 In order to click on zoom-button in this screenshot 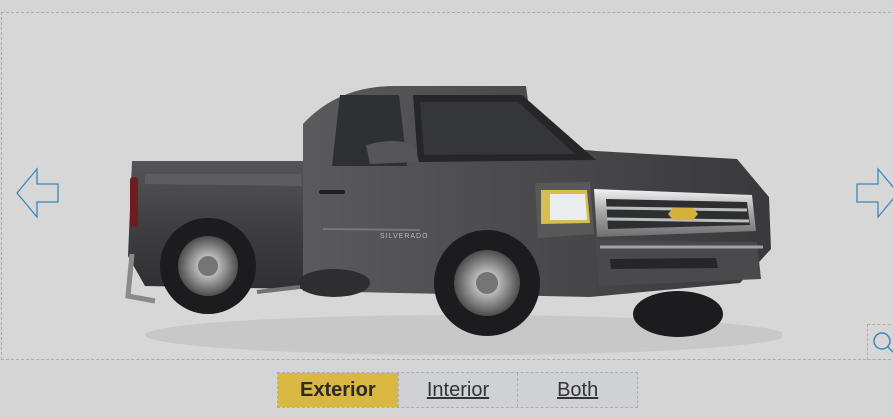, I will do `click(880, 342)`.